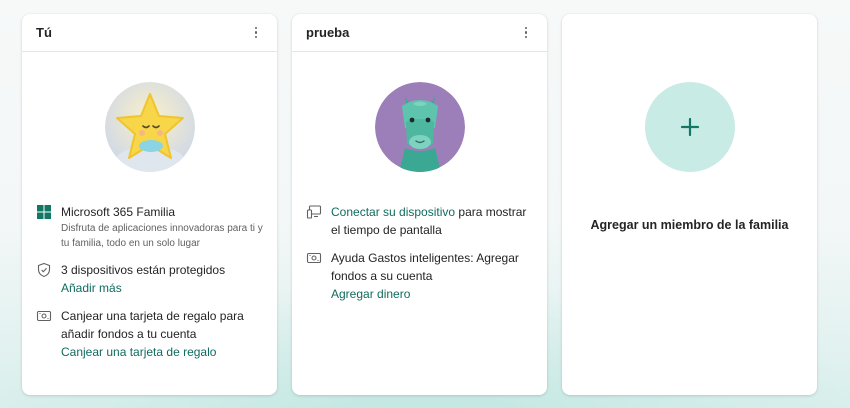  What do you see at coordinates (44, 212) in the screenshot?
I see `microsoft-365-icon` at bounding box center [44, 212].